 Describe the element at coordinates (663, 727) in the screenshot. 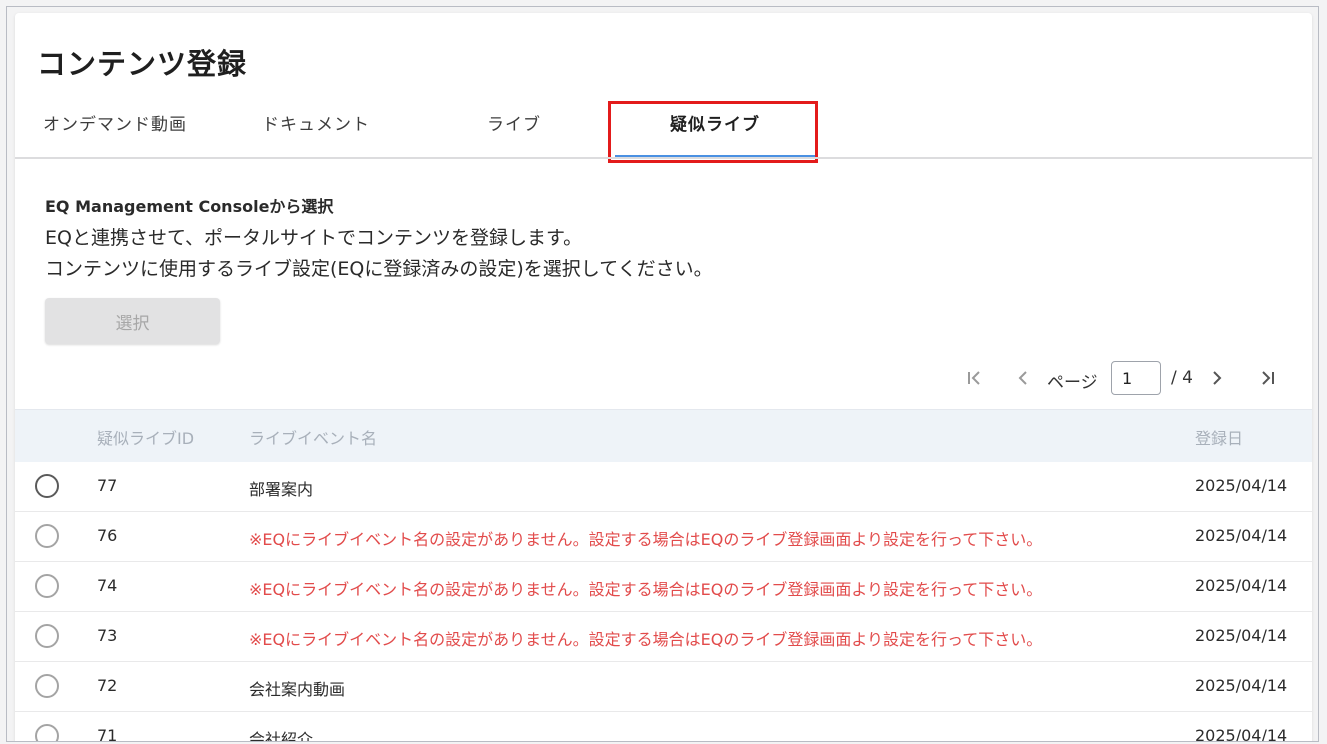

I see `table-row: 71 会社紹介 2025/04/14` at that location.